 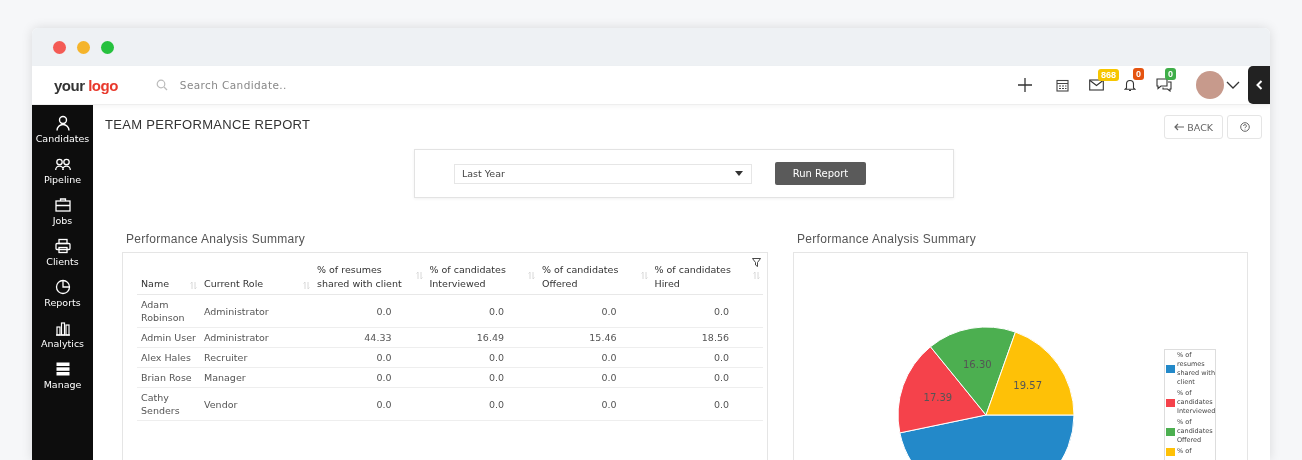 I want to click on chevron-left-icon, so click(x=1259, y=85).